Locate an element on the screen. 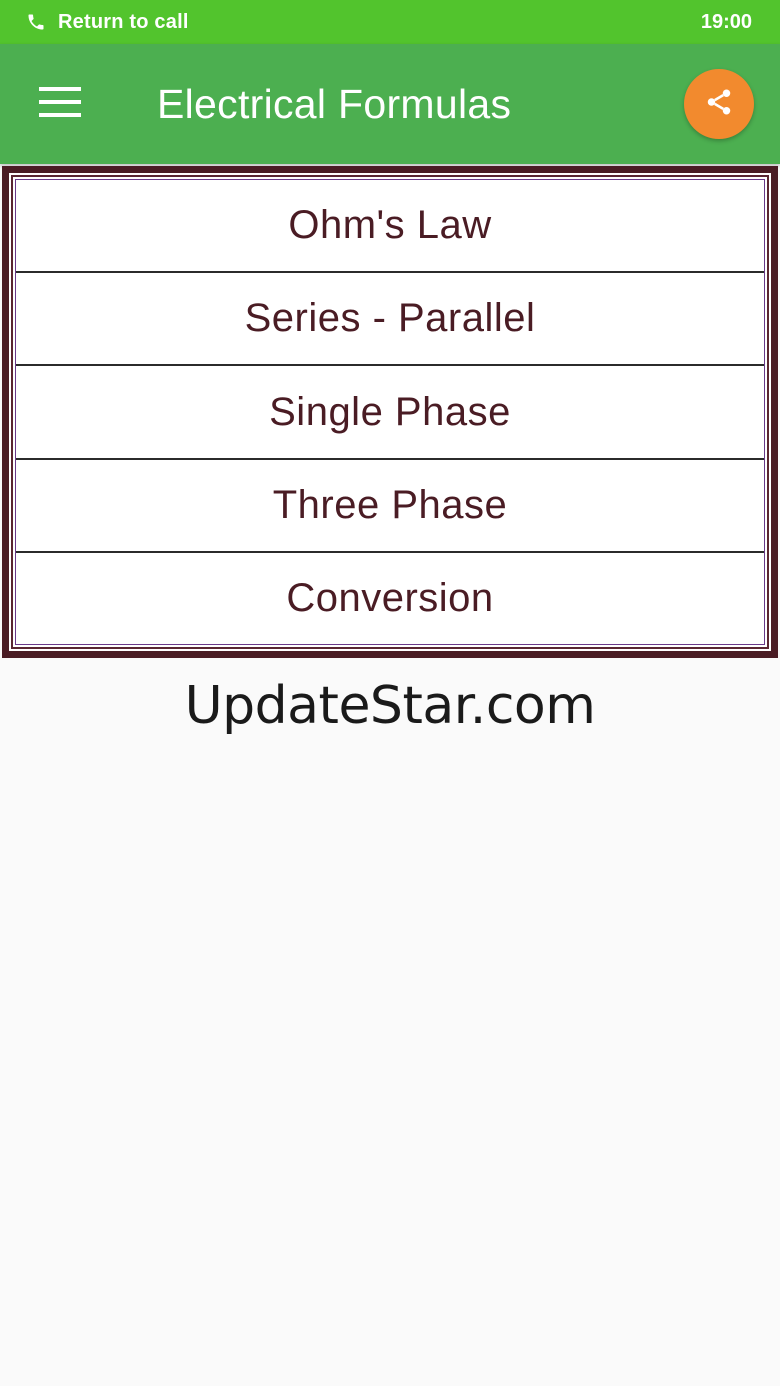 The image size is (780, 1386). share-icon is located at coordinates (719, 104).